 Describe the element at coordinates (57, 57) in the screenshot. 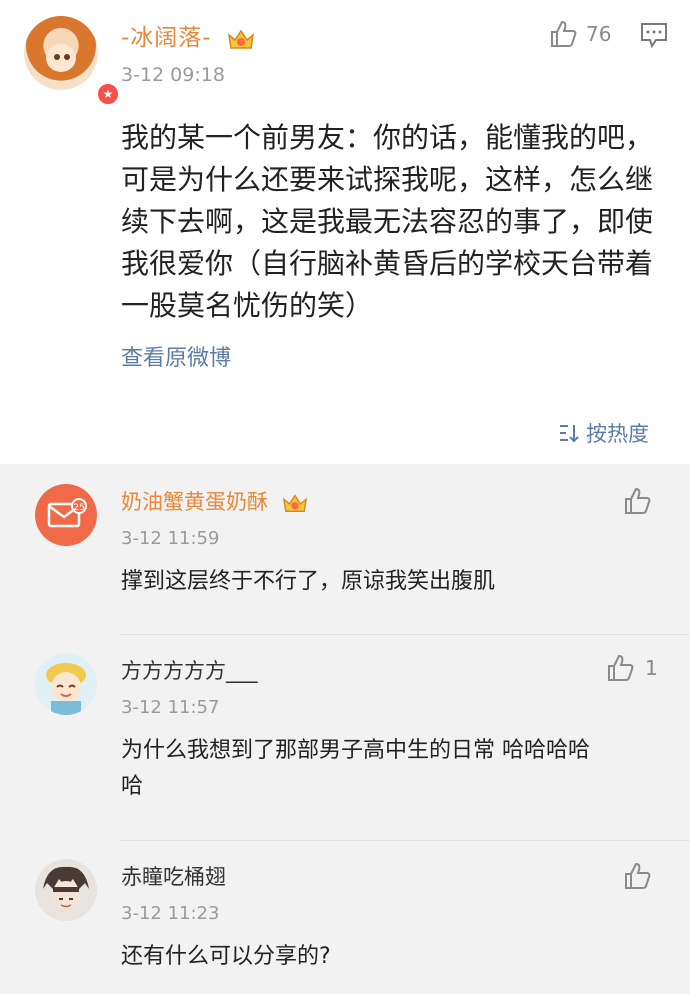

I see `avatar-eye-left` at that location.